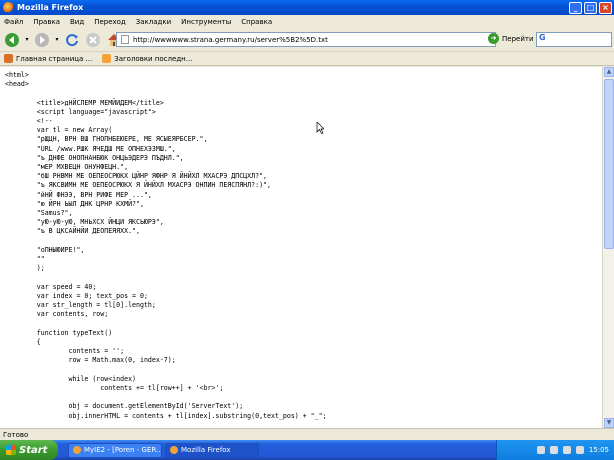  What do you see at coordinates (114, 387) in the screenshot?
I see `code-line: contents += tl[row++] + '<br>';` at bounding box center [114, 387].